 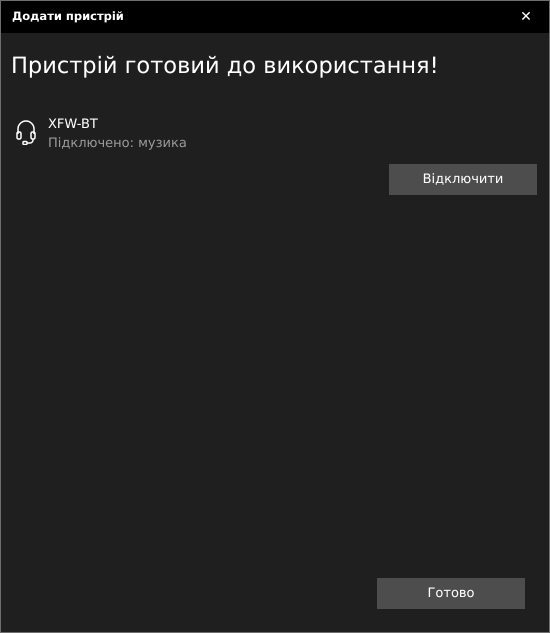 What do you see at coordinates (117, 144) in the screenshot?
I see `device-status: Підключено: музика` at bounding box center [117, 144].